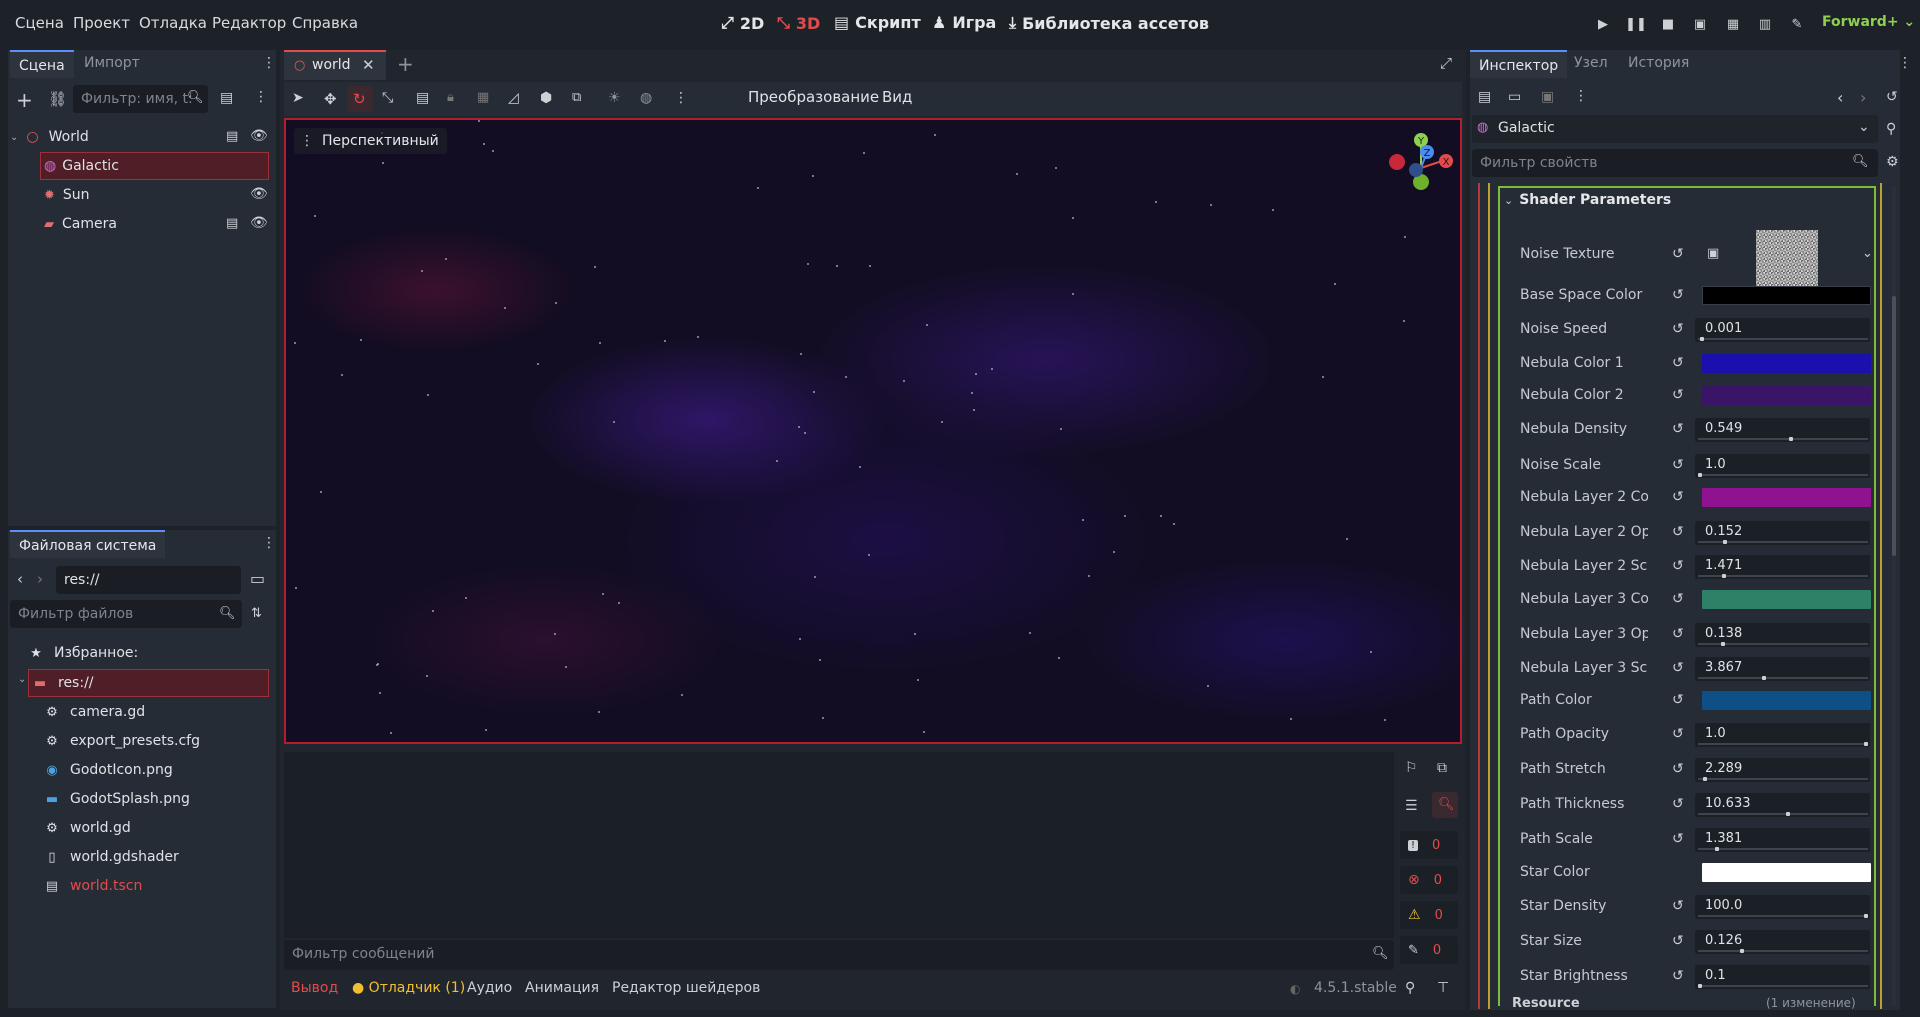 The image size is (1920, 1017). I want to click on chevron-down-icon: ⌄, so click(1867, 253).